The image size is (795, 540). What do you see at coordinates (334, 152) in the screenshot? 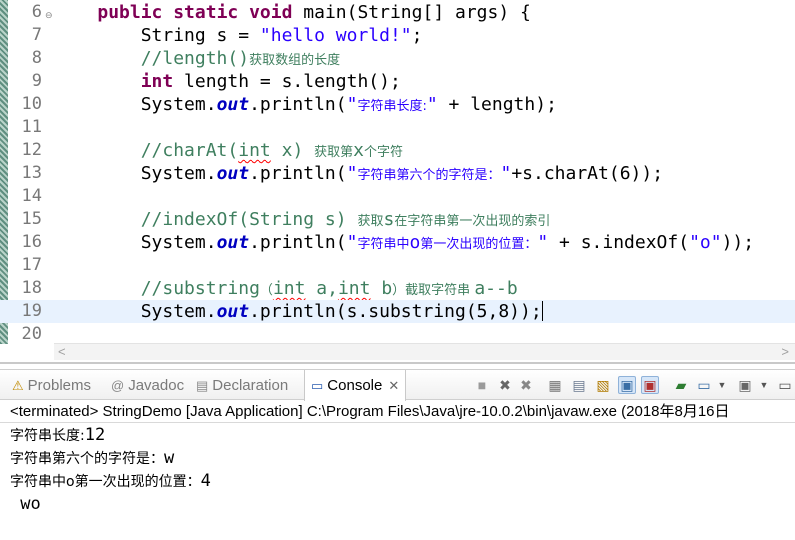
I see `code-token: 获取第` at bounding box center [334, 152].